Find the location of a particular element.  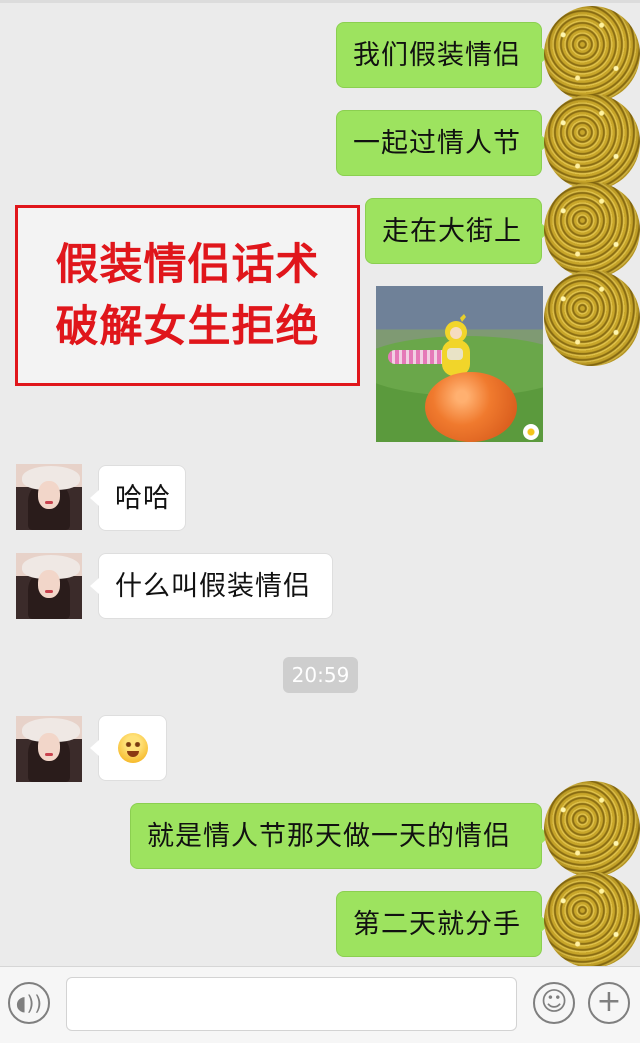

plus-icon: + is located at coordinates (609, 1003).